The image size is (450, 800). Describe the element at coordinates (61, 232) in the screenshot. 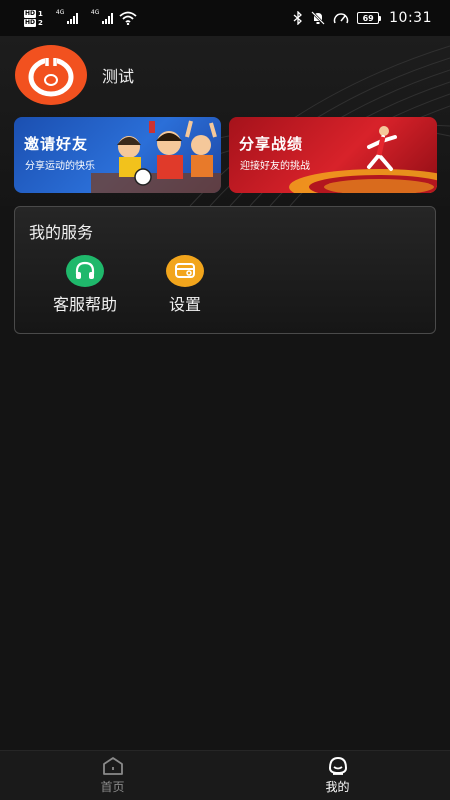

I see `services-title: 我的服务` at that location.